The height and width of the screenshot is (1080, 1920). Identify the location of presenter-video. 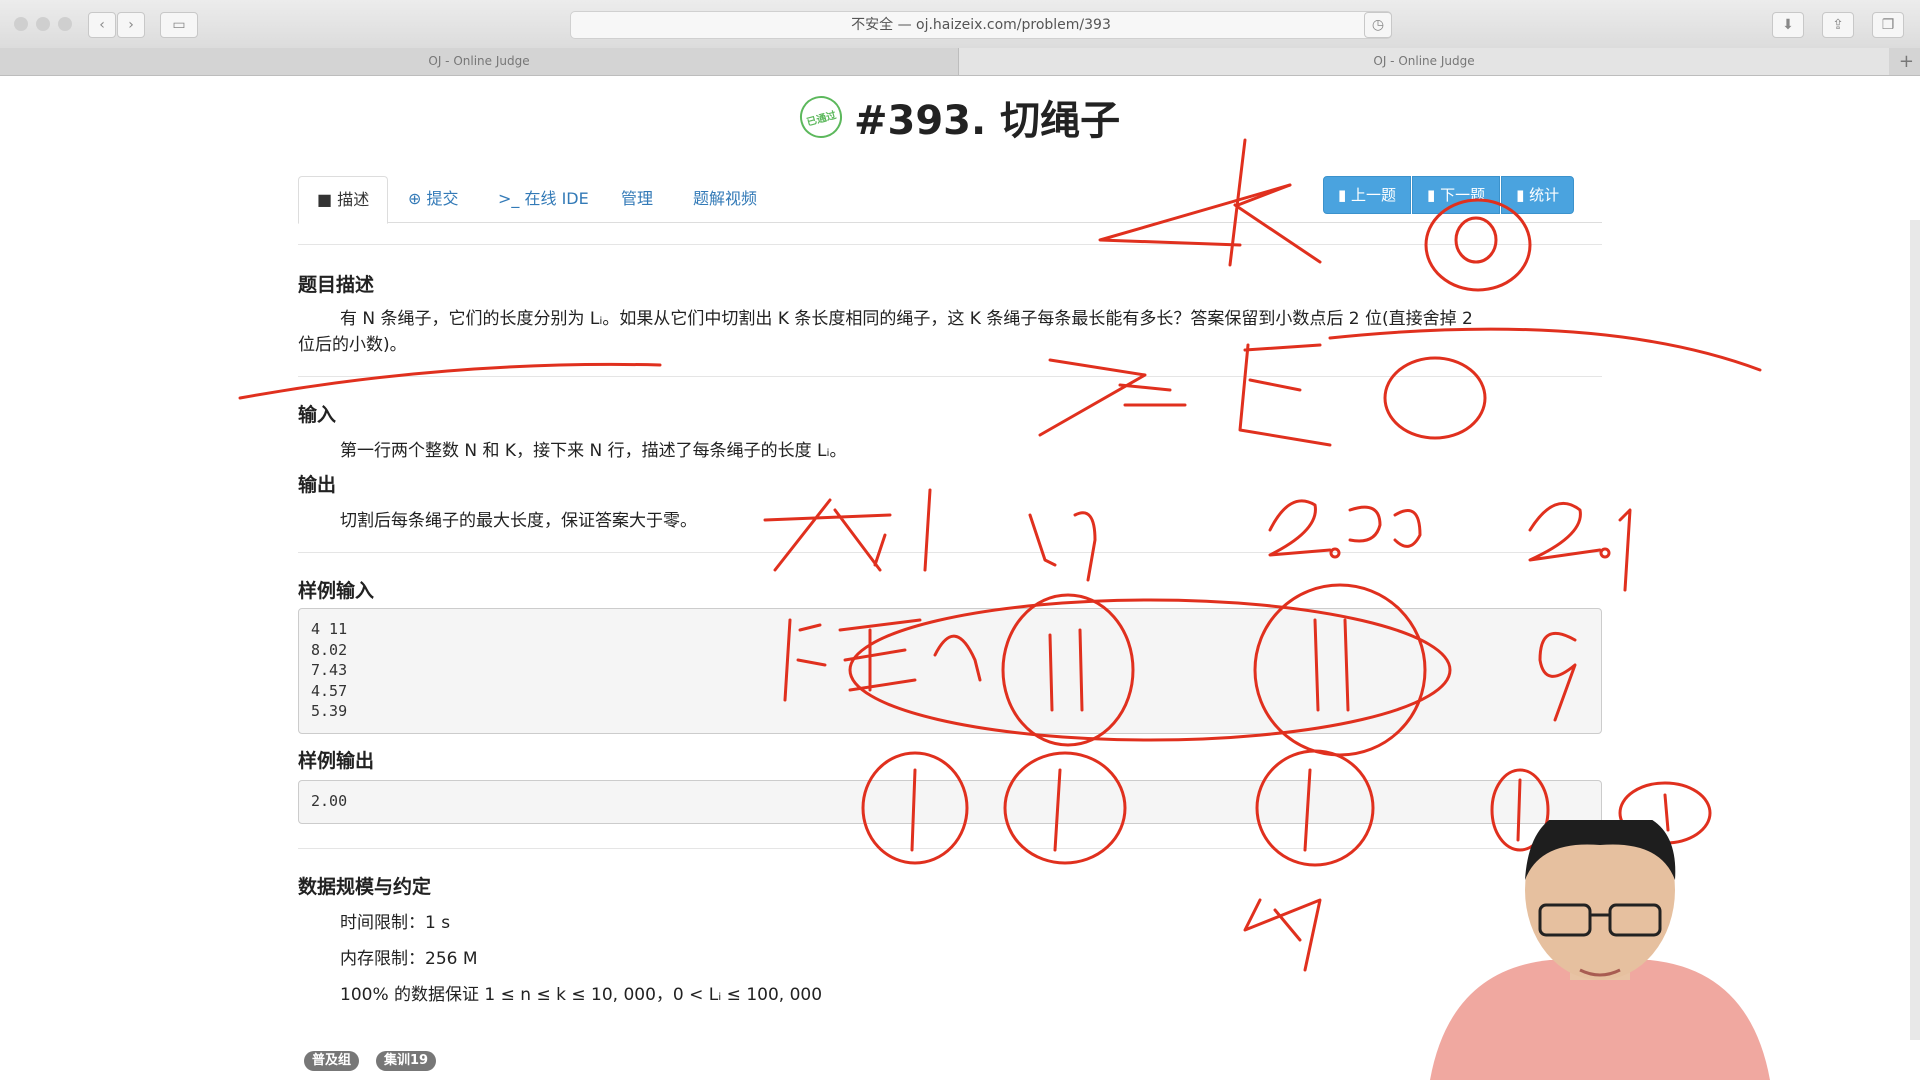
(1600, 950).